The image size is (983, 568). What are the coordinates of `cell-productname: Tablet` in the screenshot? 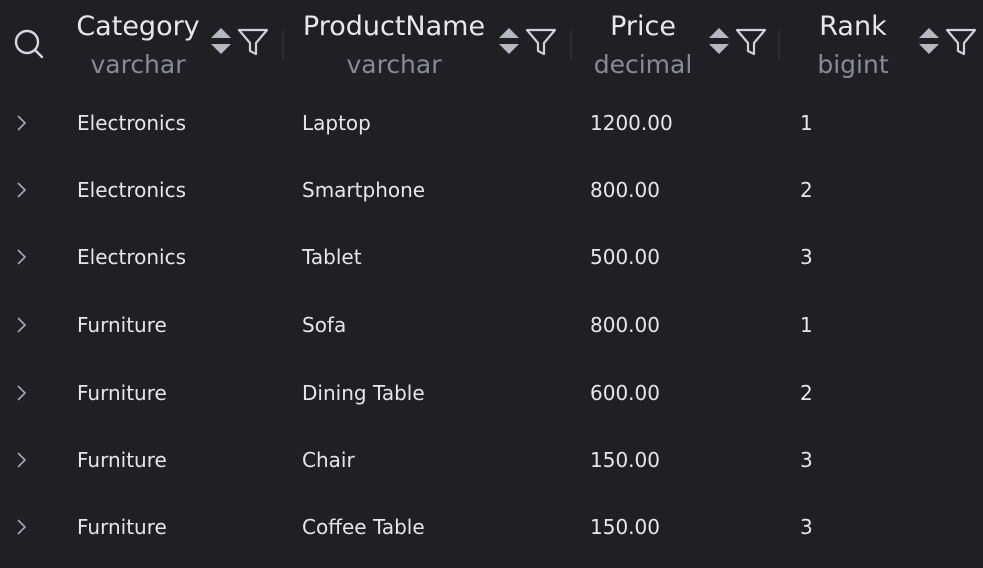 It's located at (332, 257).